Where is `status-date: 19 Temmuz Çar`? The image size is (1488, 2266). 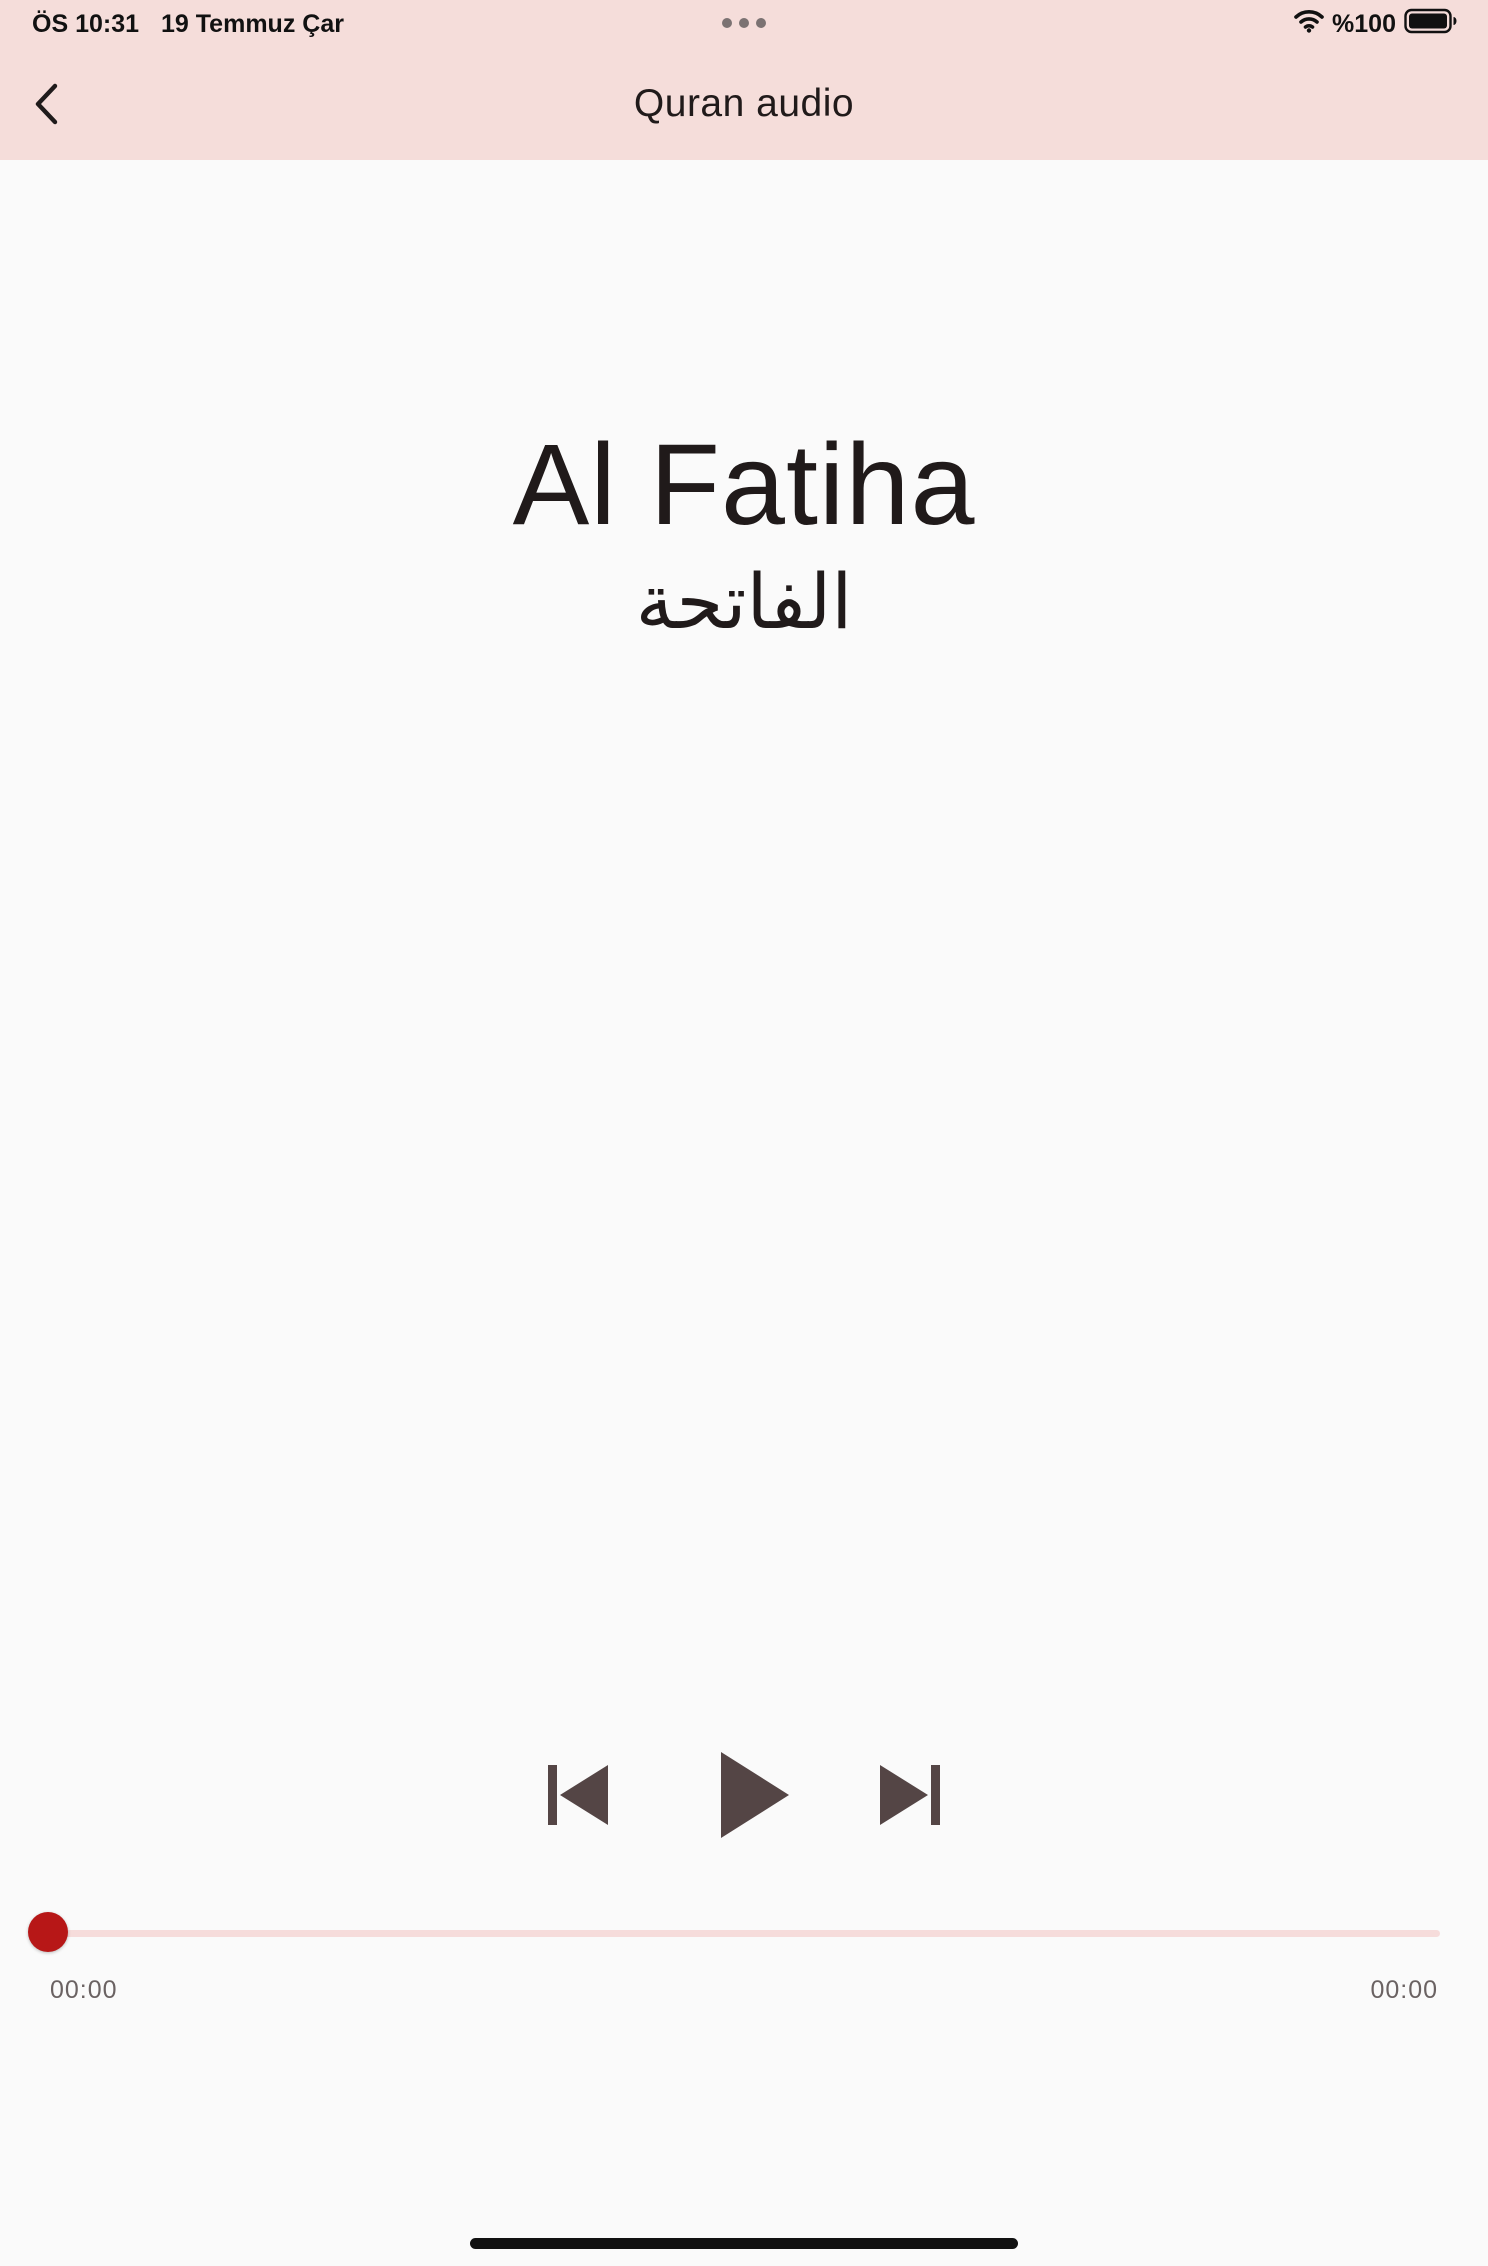 status-date: 19 Temmuz Çar is located at coordinates (252, 23).